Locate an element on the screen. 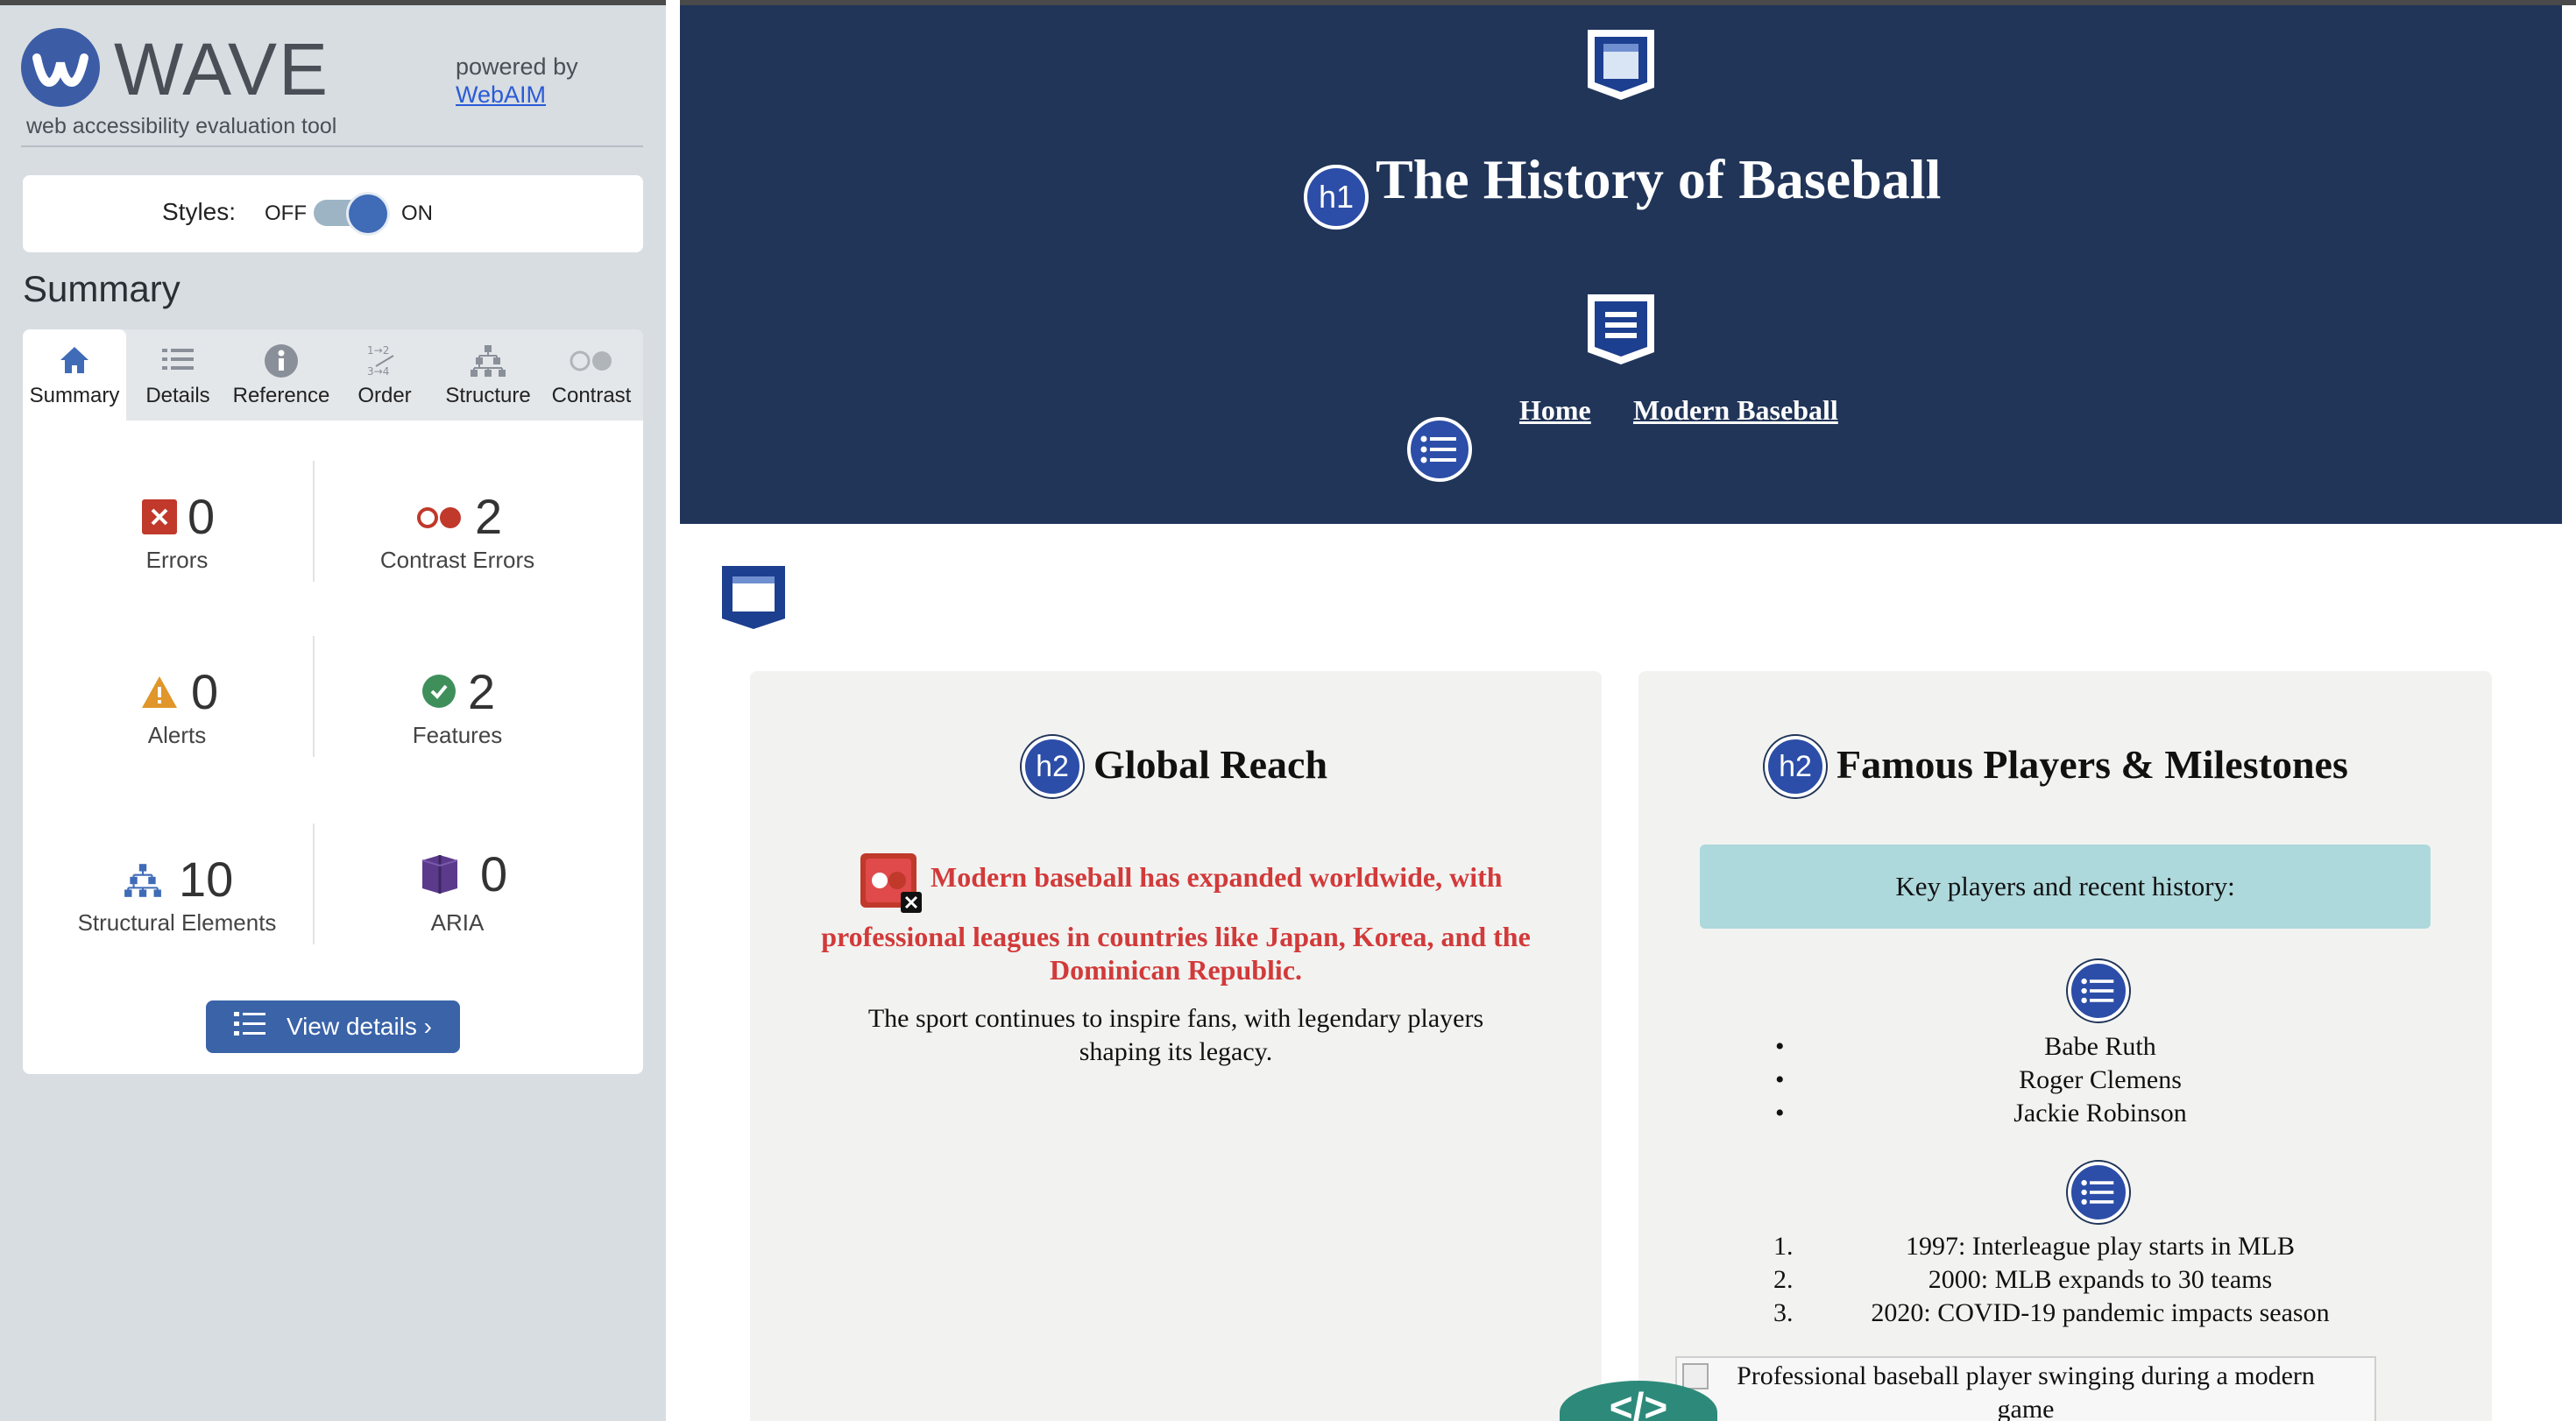  styles-toggle-knob is located at coordinates (368, 213).